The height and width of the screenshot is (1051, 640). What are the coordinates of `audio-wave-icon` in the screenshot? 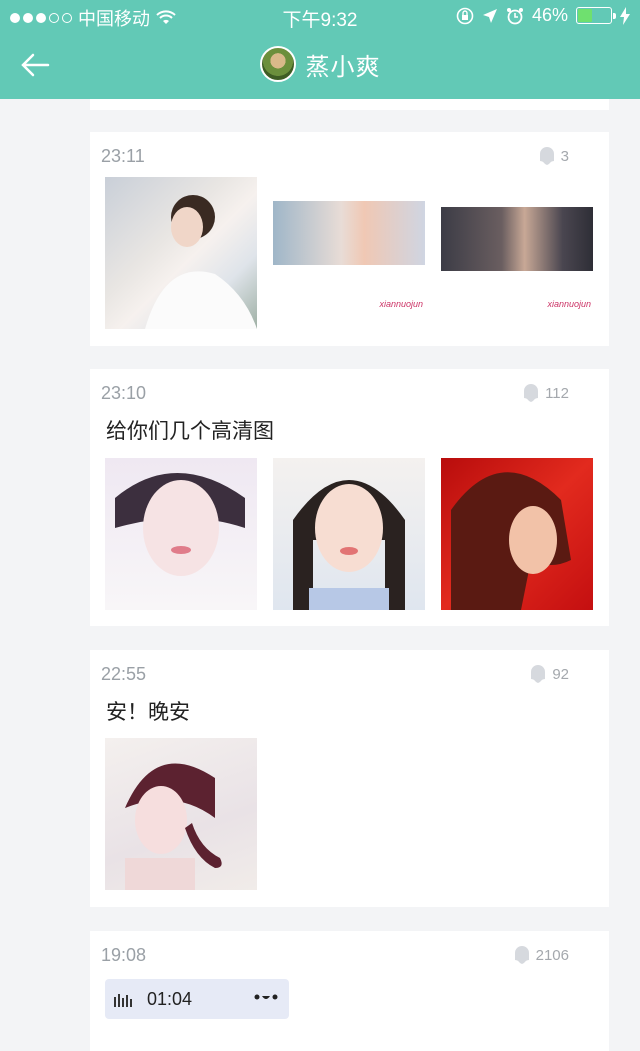 It's located at (123, 1000).